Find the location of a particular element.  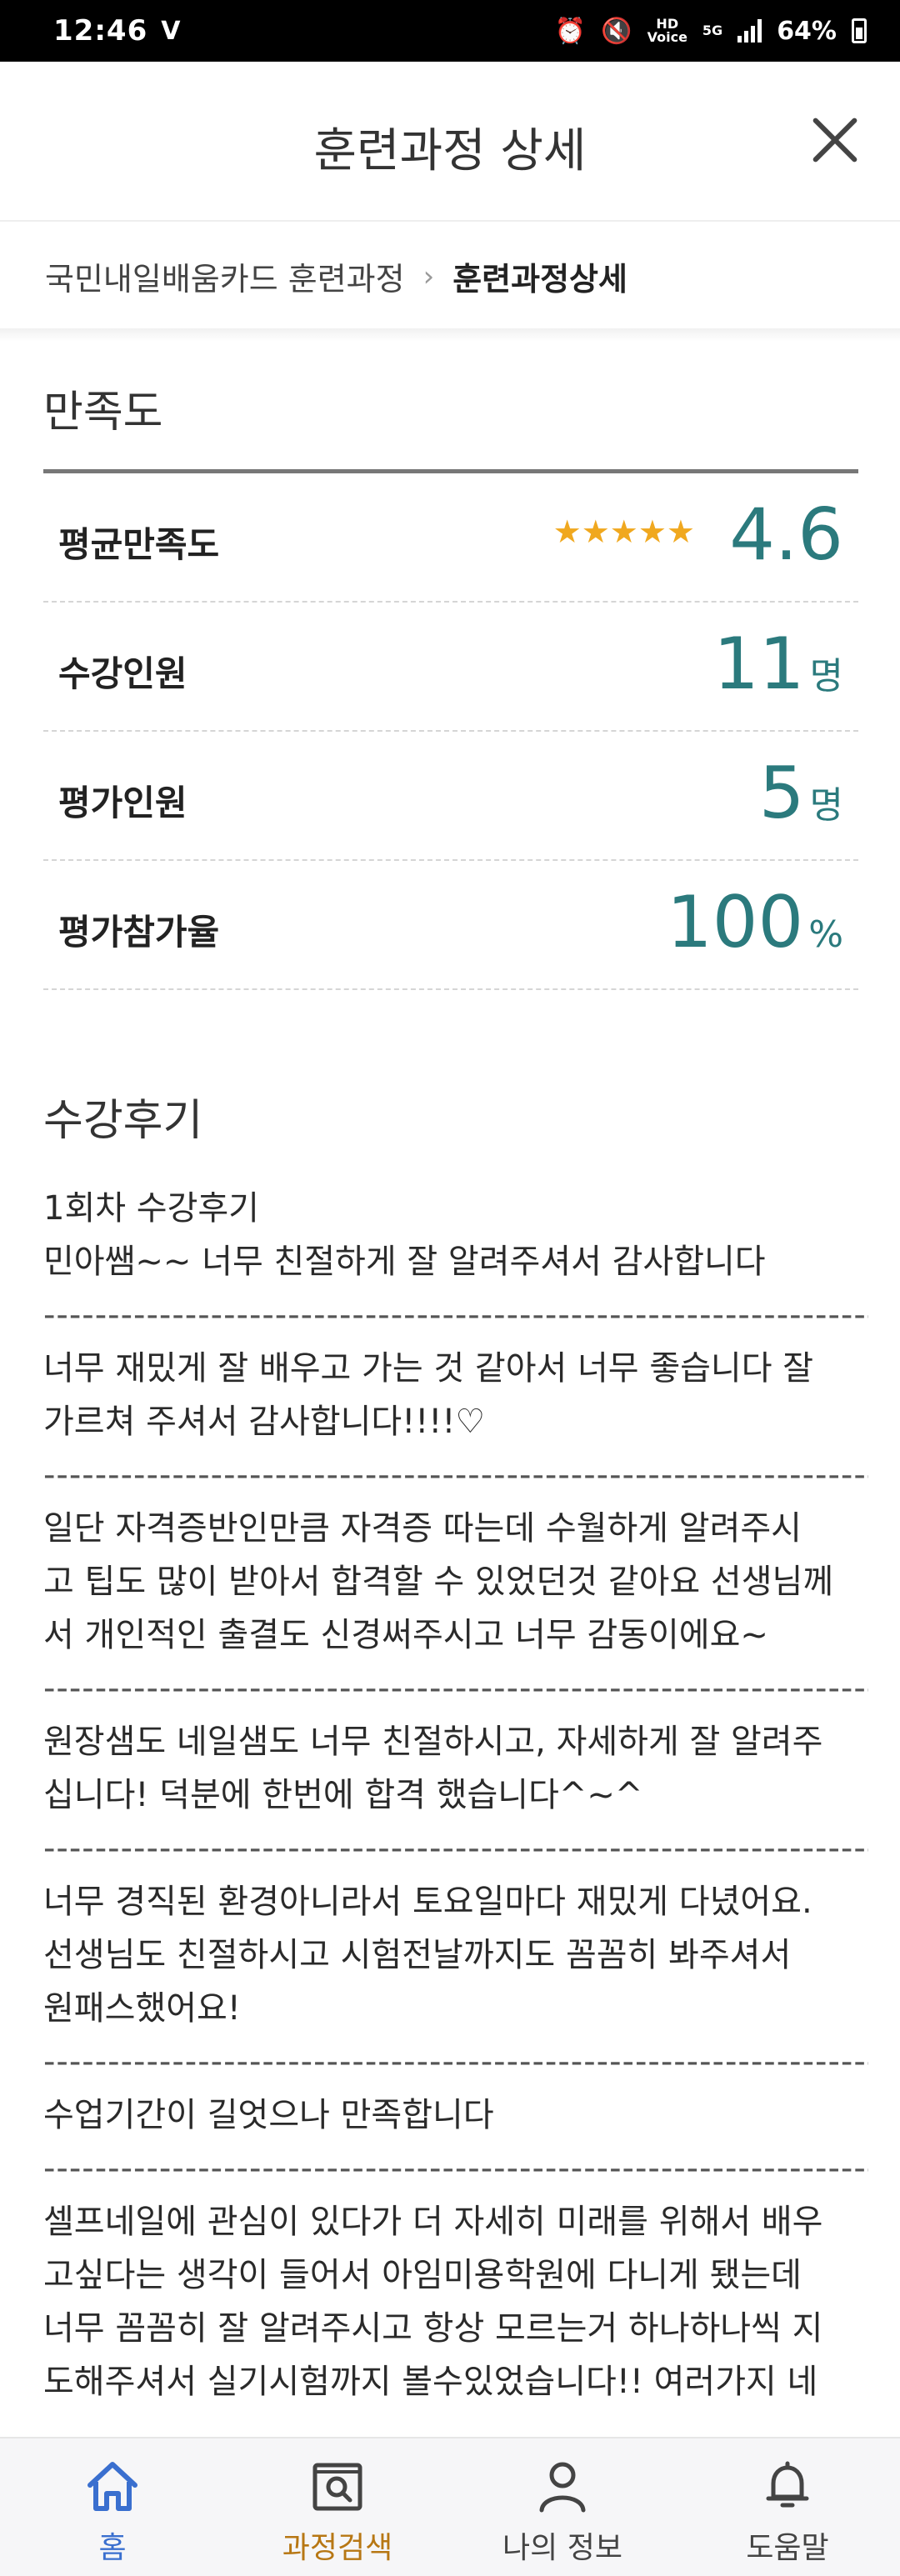

carrier-icon: V is located at coordinates (171, 31).